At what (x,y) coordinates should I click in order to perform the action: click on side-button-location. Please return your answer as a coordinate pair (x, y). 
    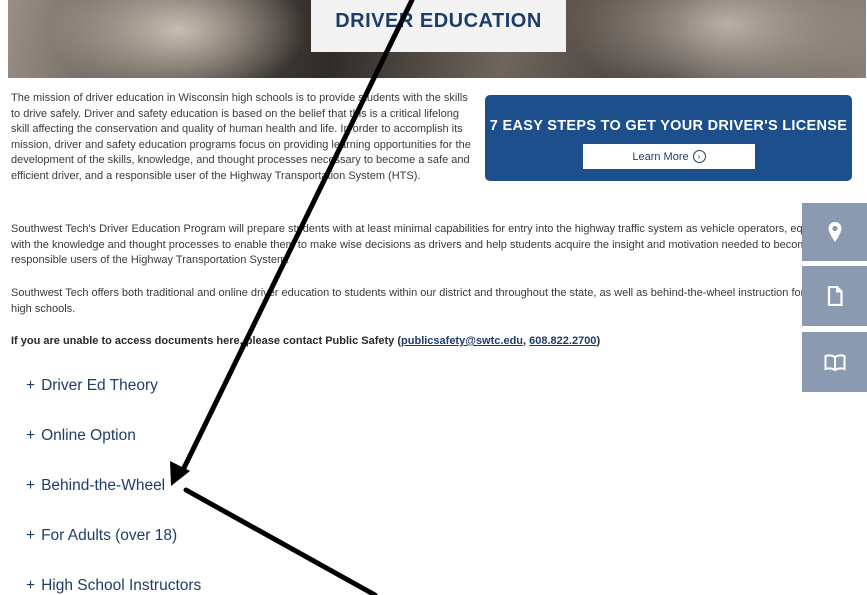
    Looking at the image, I should click on (834, 232).